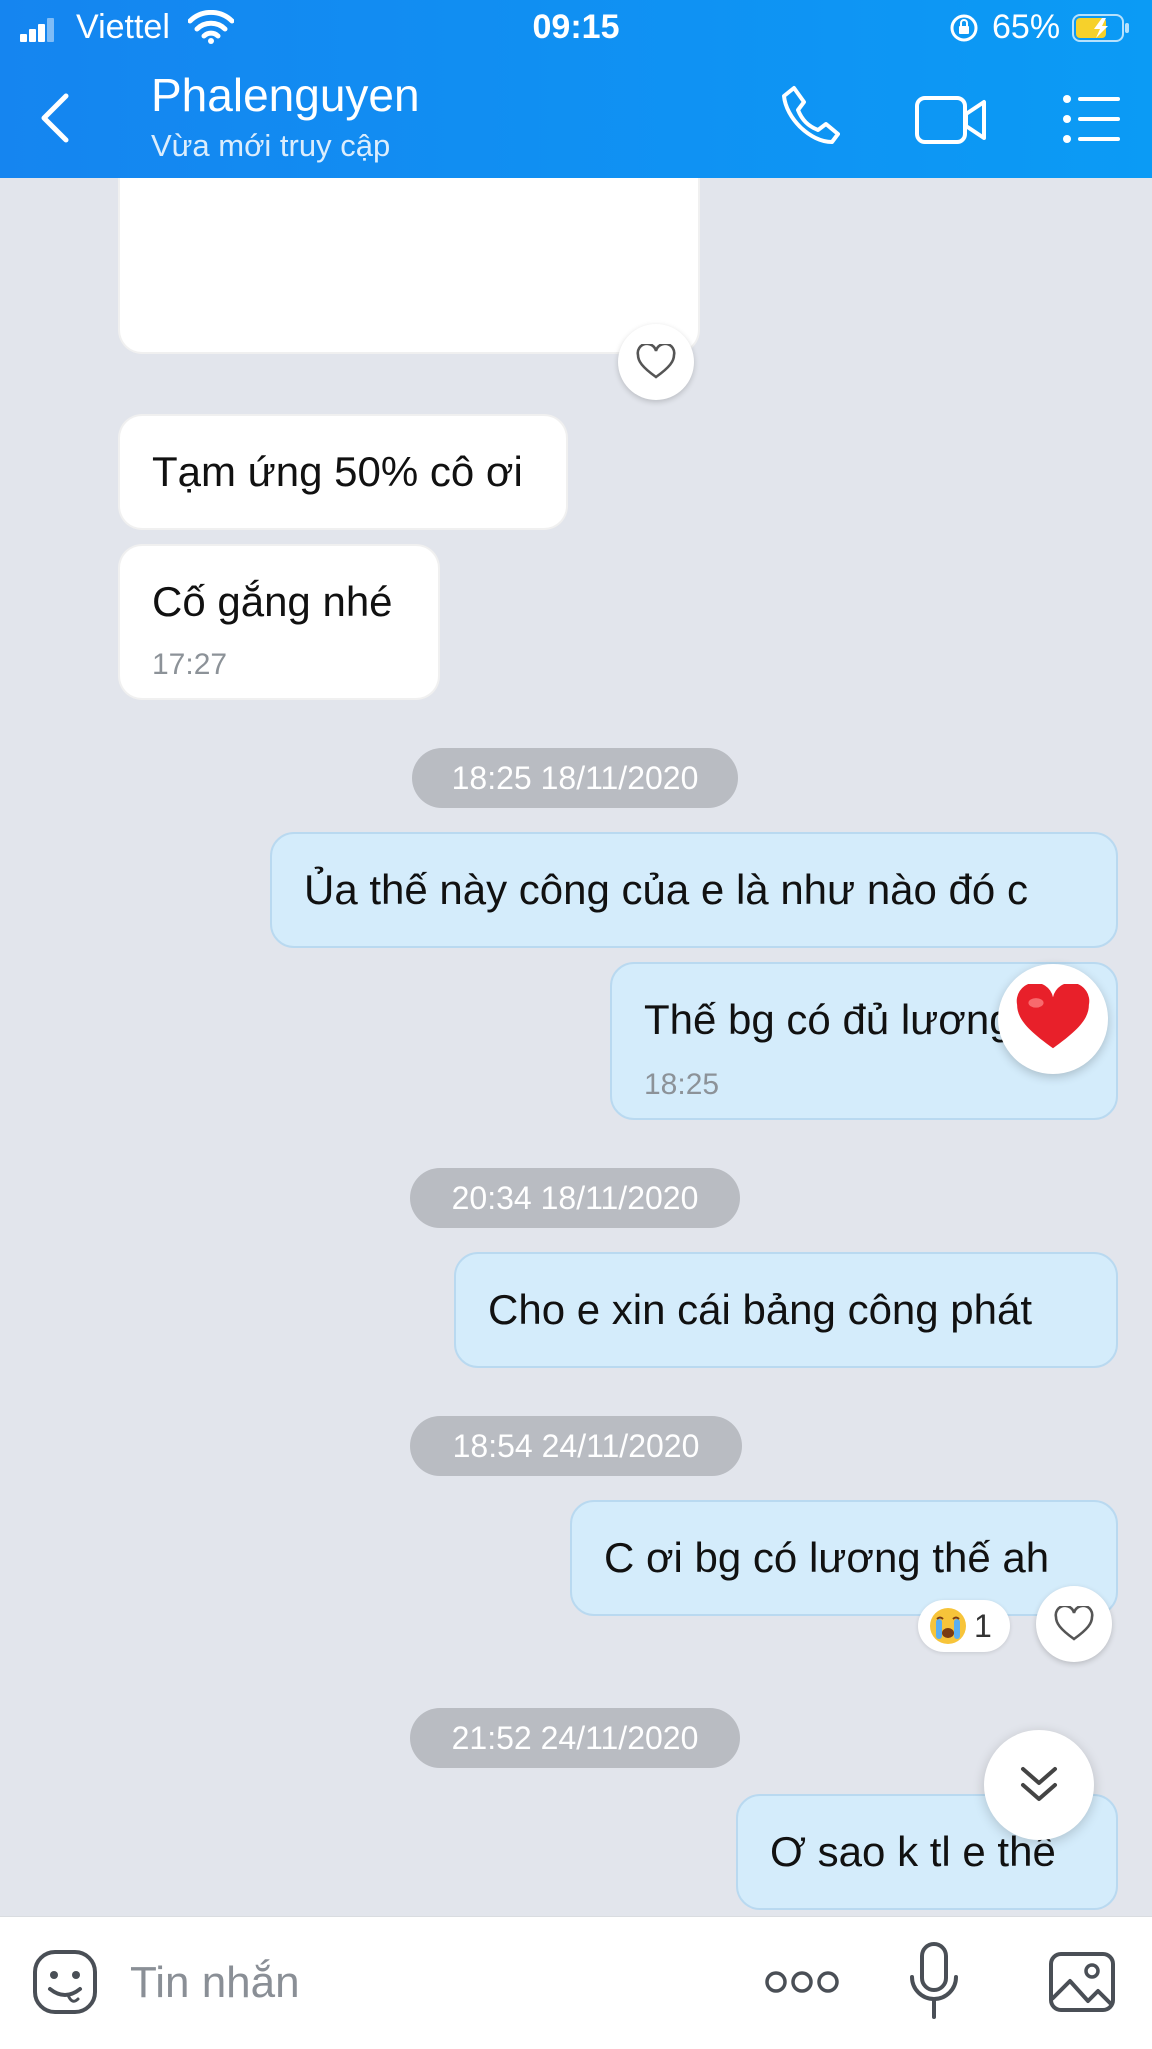 The height and width of the screenshot is (2049, 1152). Describe the element at coordinates (575, 778) in the screenshot. I see `date-separator: 18:25 18/11/2020` at that location.